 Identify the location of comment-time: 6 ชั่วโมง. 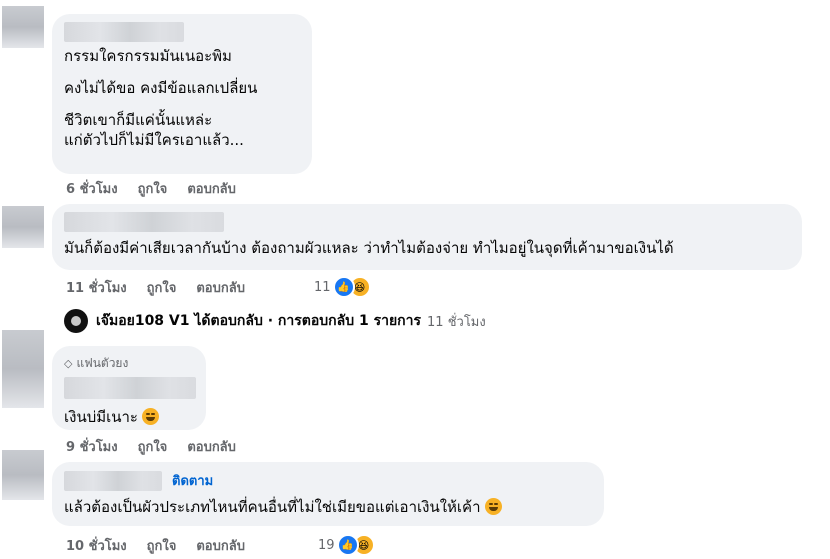
(92, 188).